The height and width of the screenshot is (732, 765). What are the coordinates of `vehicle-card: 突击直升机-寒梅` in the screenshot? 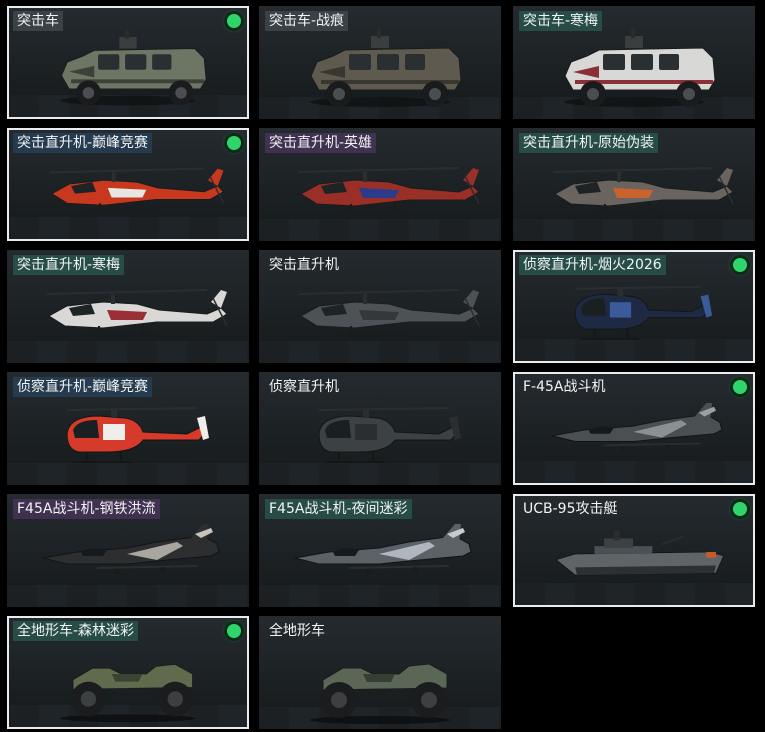 It's located at (128, 306).